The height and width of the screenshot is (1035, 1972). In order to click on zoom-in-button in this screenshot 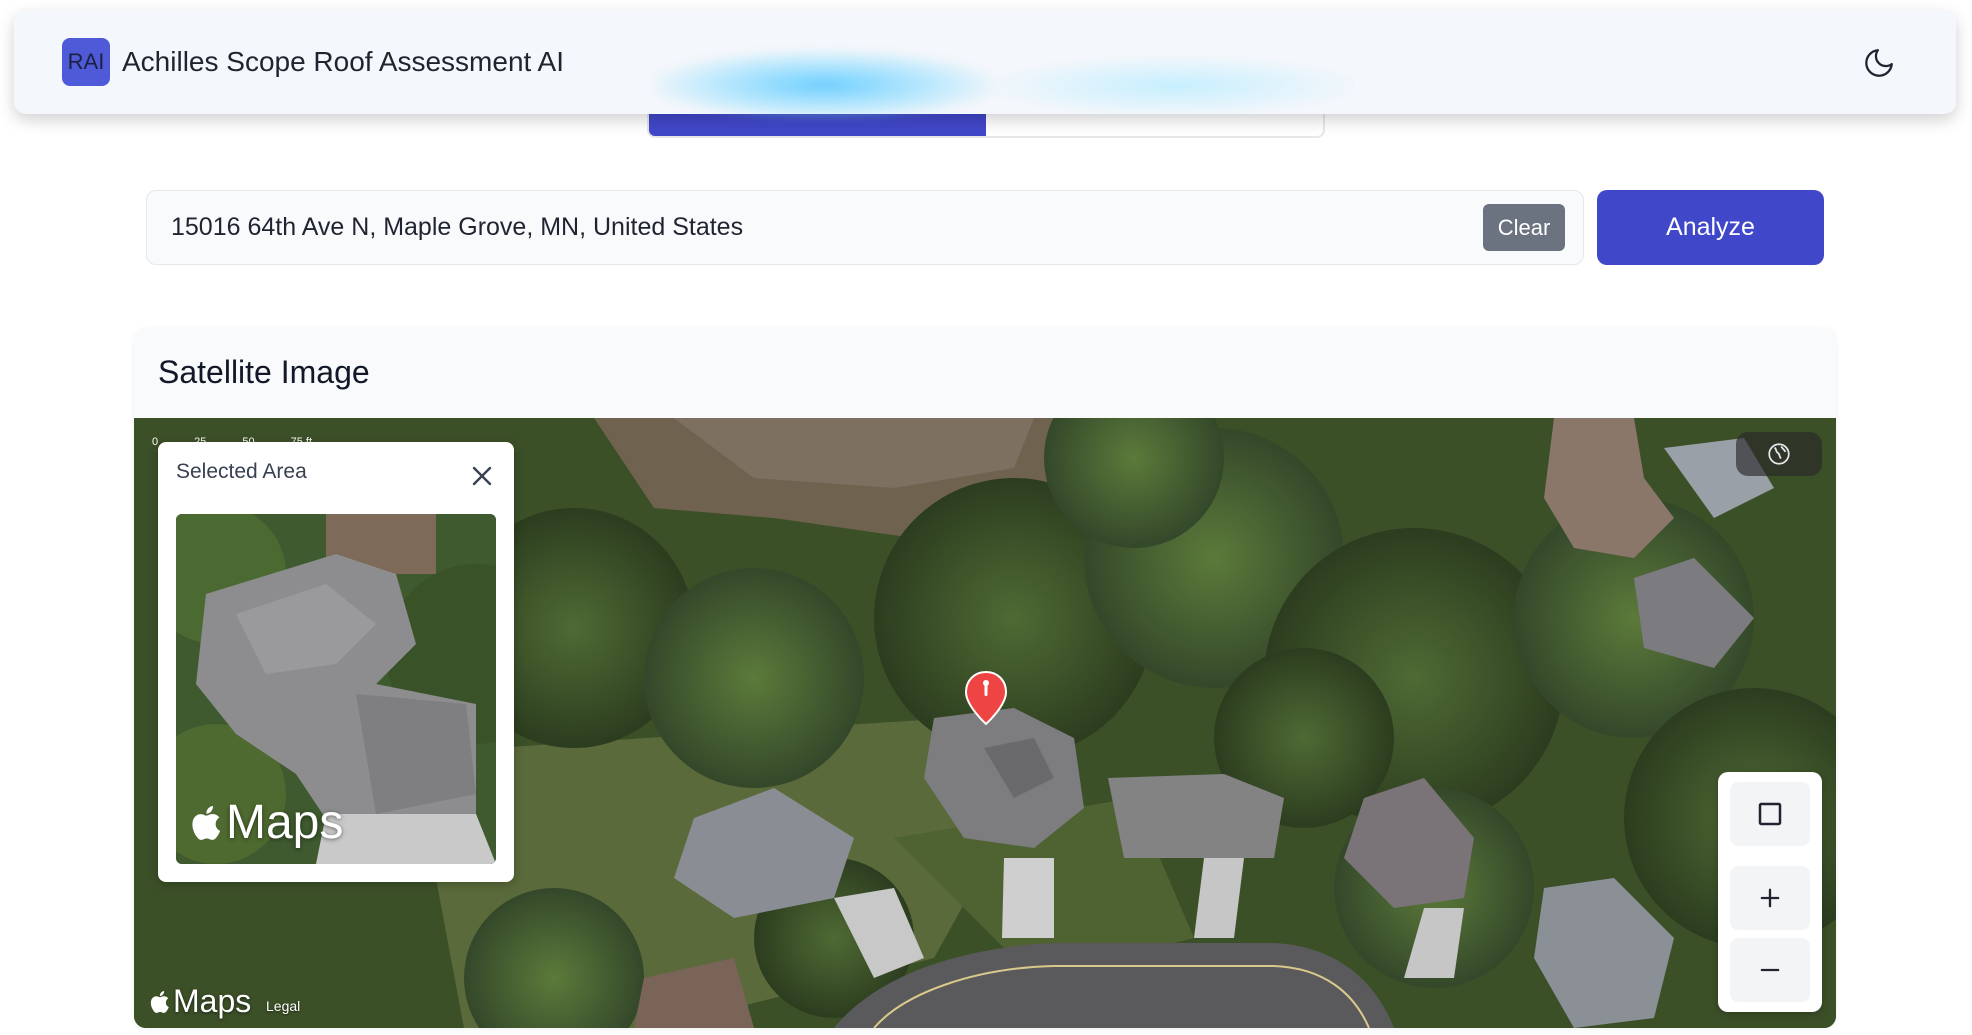, I will do `click(1770, 898)`.